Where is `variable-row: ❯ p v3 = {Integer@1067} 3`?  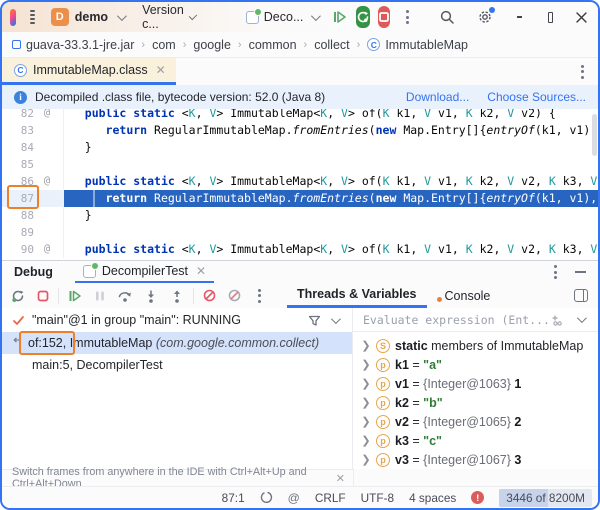 variable-row: ❯ p v3 = {Integer@1067} 3 is located at coordinates (475, 459).